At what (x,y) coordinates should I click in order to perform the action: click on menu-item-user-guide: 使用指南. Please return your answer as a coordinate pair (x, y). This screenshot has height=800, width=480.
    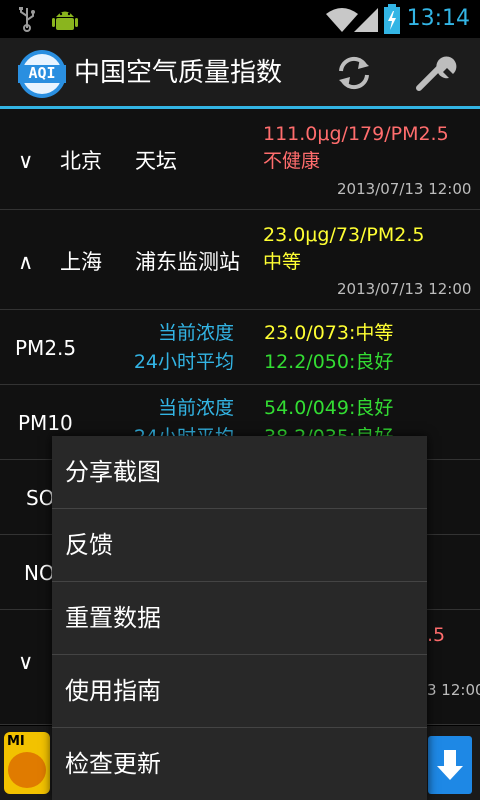
    Looking at the image, I should click on (239, 691).